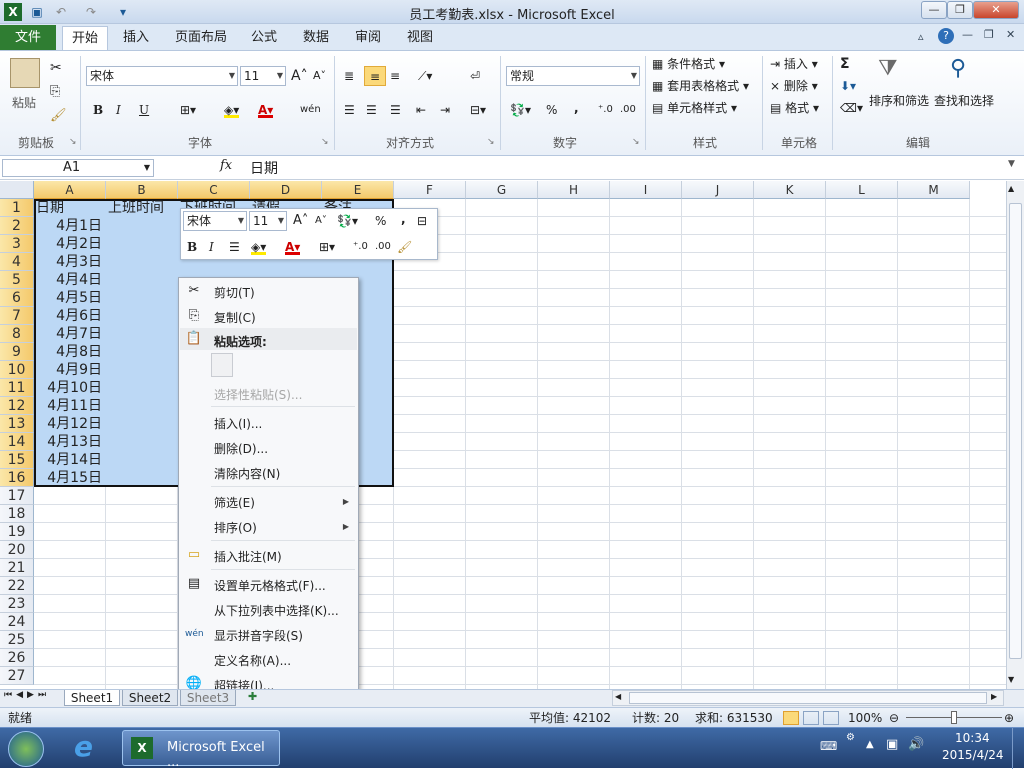 The width and height of the screenshot is (1024, 770). I want to click on fill-color-icon: ◈▾, so click(232, 109).